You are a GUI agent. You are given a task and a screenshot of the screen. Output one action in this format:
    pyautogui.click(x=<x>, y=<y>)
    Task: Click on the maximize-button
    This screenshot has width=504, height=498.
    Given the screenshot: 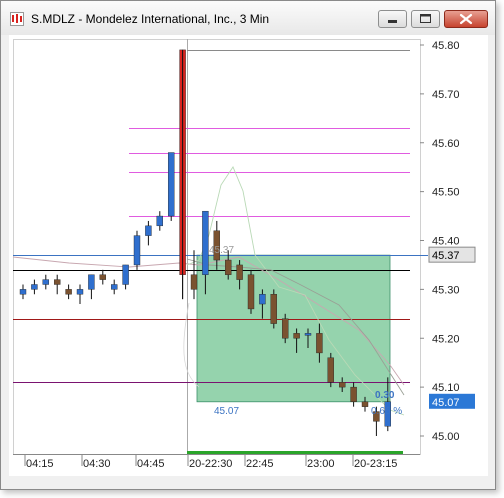 What is the action you would take?
    pyautogui.click(x=425, y=19)
    